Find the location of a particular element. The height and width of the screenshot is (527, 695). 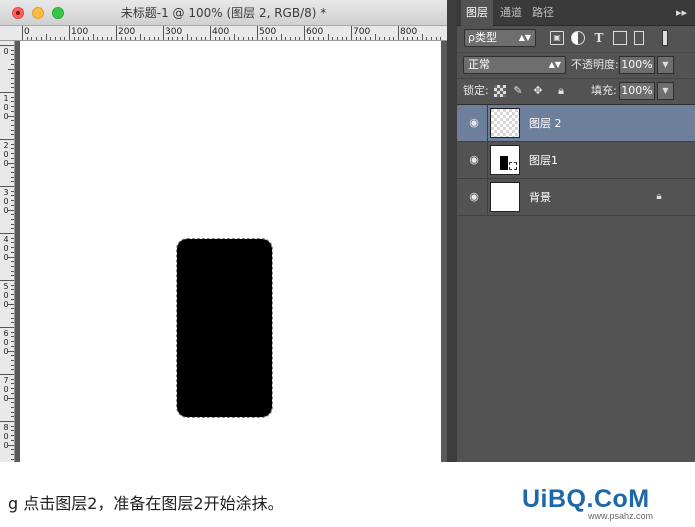

ruler-label: 400 is located at coordinates (6, 248).